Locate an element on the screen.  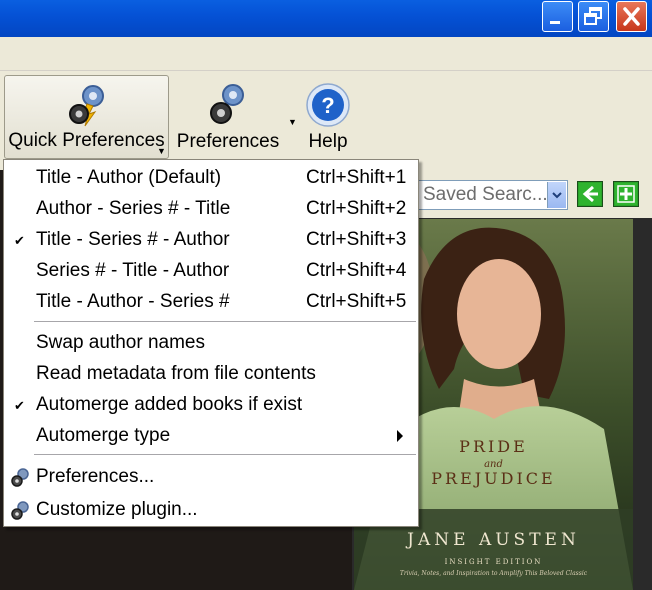
restore-icon is located at coordinates (593, 16).